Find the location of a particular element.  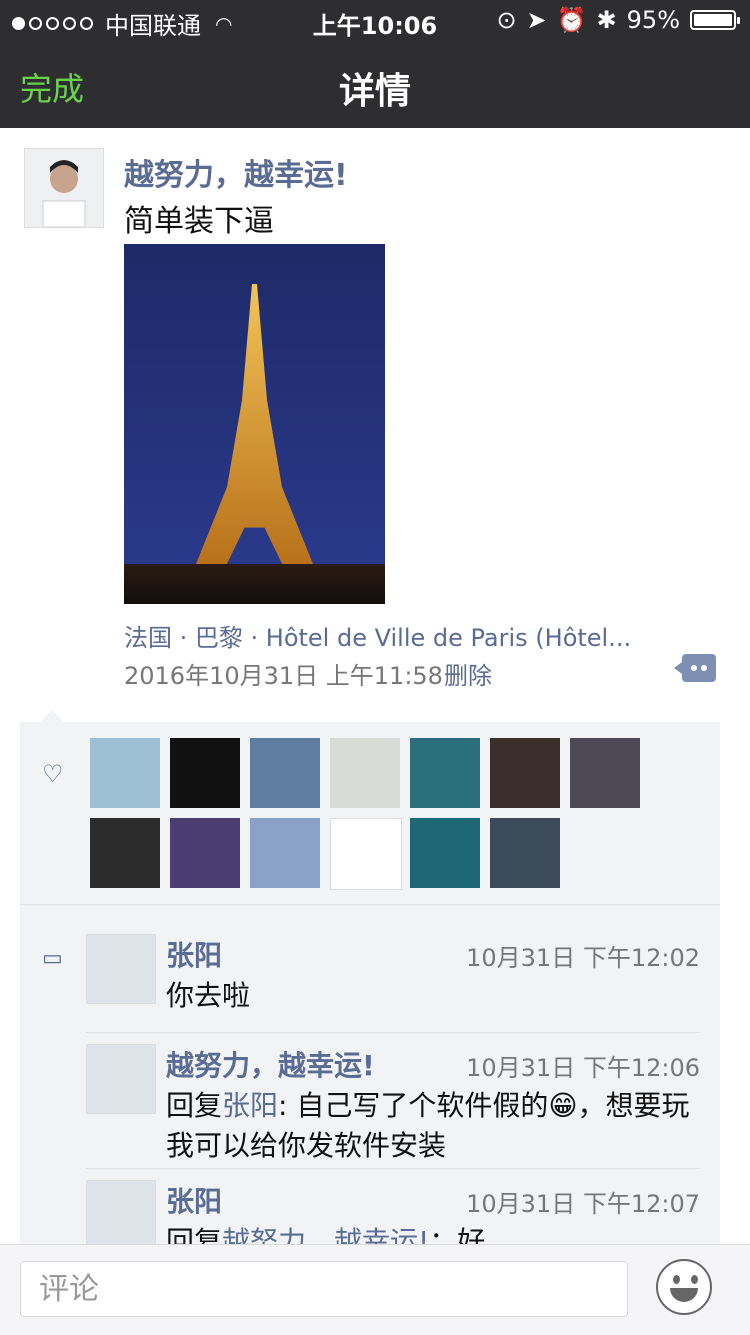

comment-author: 越努力，越幸运! is located at coordinates (270, 1064).